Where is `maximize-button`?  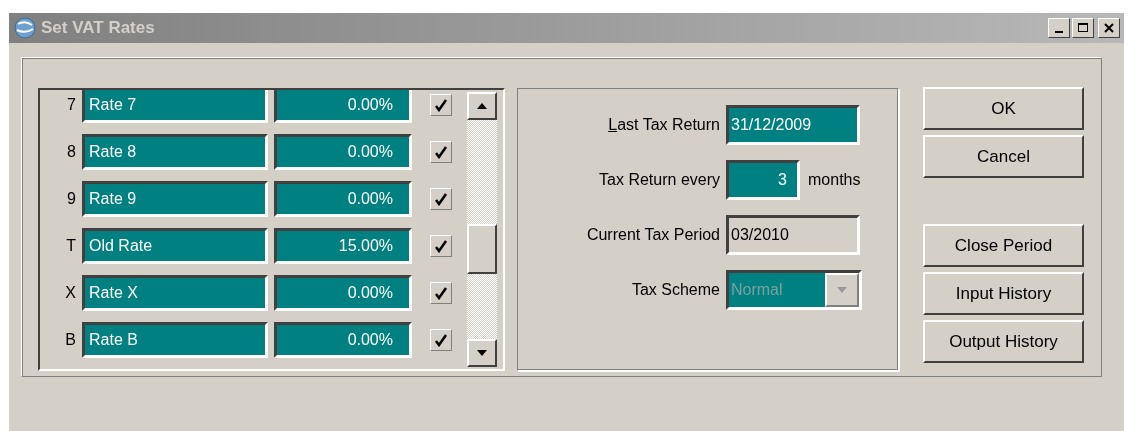 maximize-button is located at coordinates (1083, 28).